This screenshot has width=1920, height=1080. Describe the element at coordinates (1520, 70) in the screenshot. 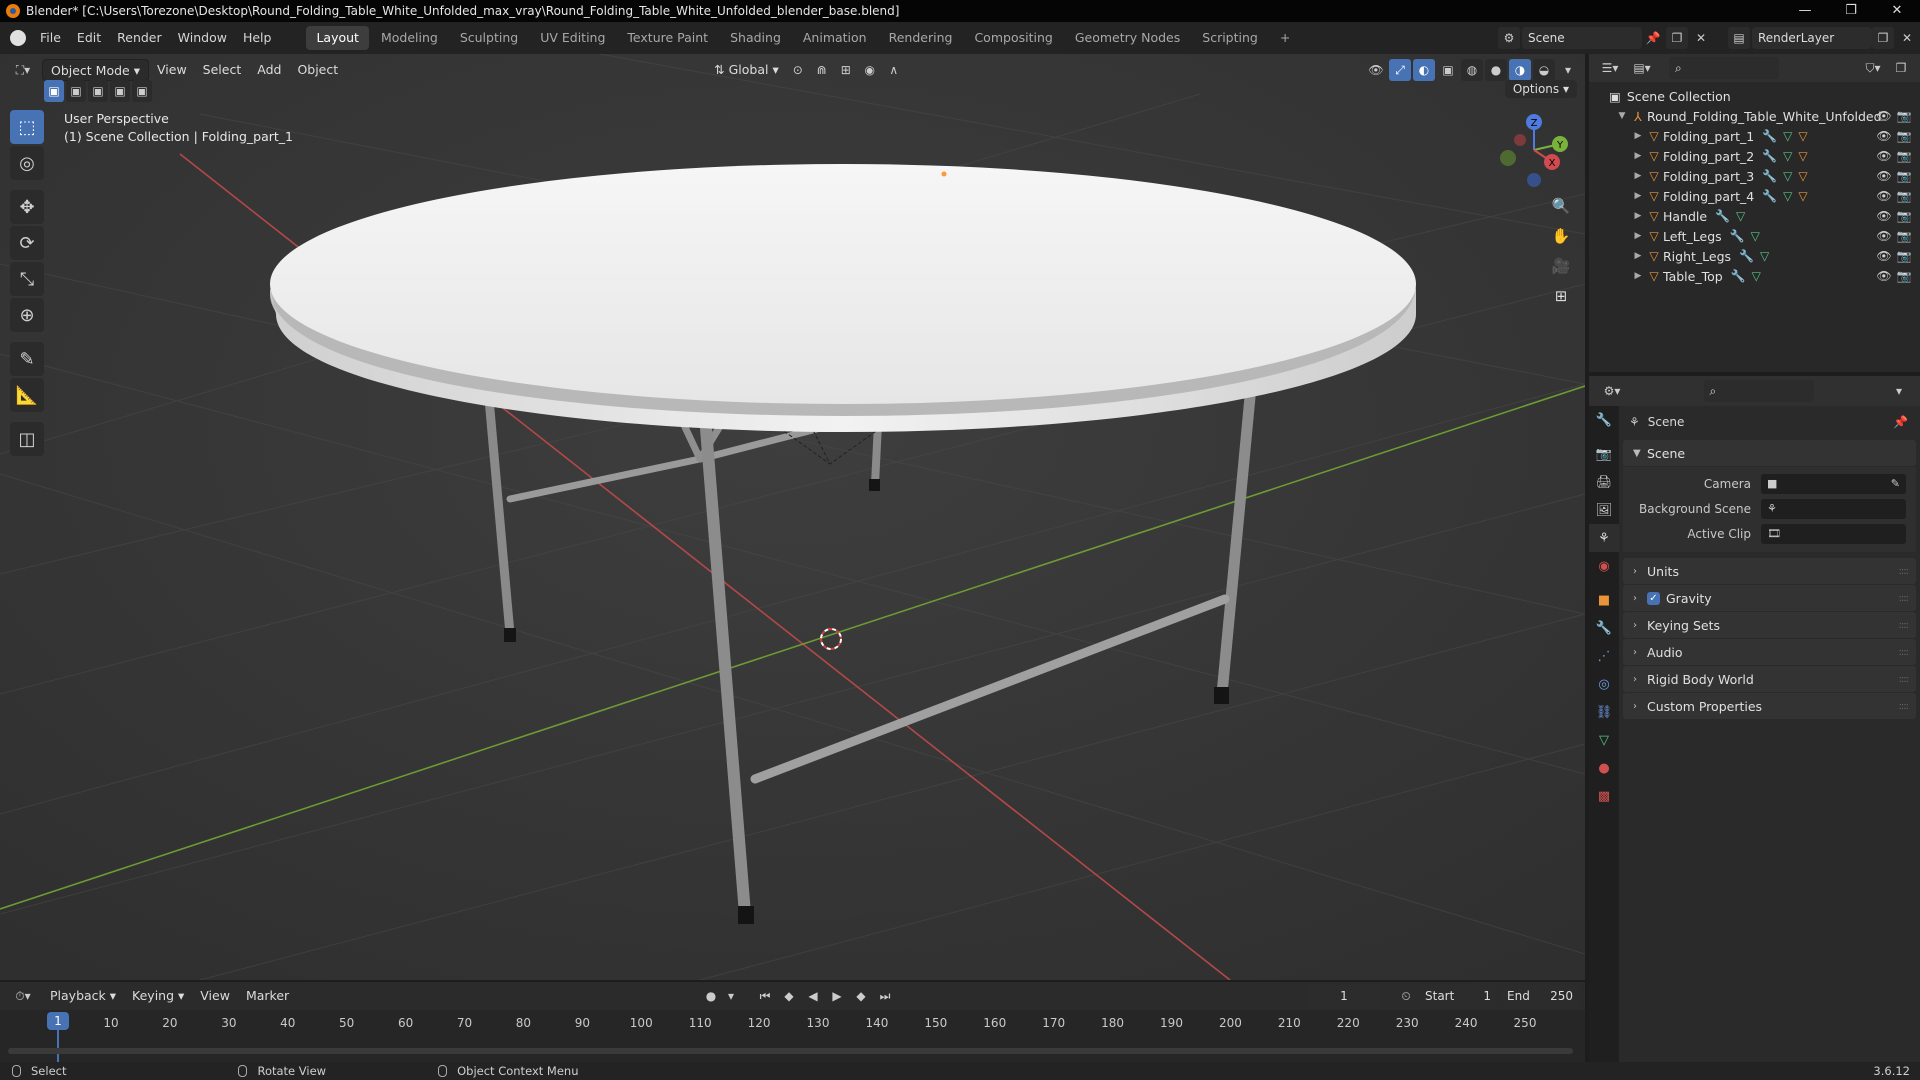

I see `material-shading-icon: ◑` at that location.